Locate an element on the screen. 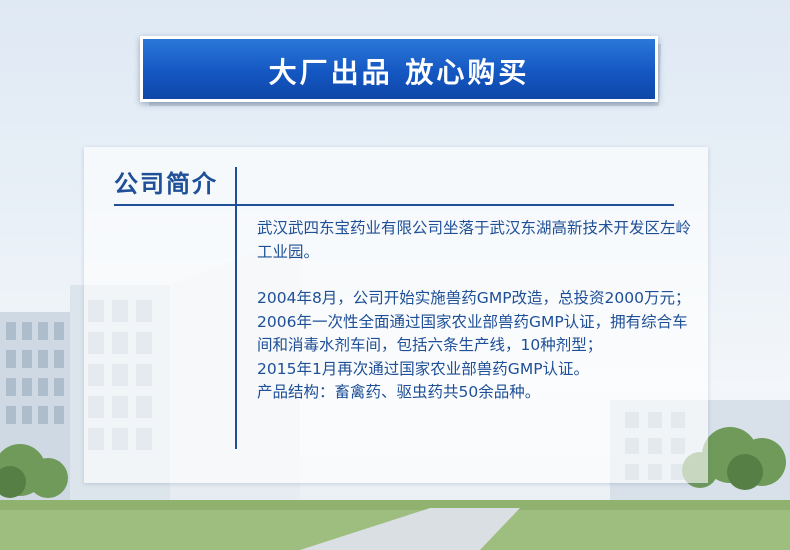 The height and width of the screenshot is (550, 790). vertical-divider is located at coordinates (236, 308).